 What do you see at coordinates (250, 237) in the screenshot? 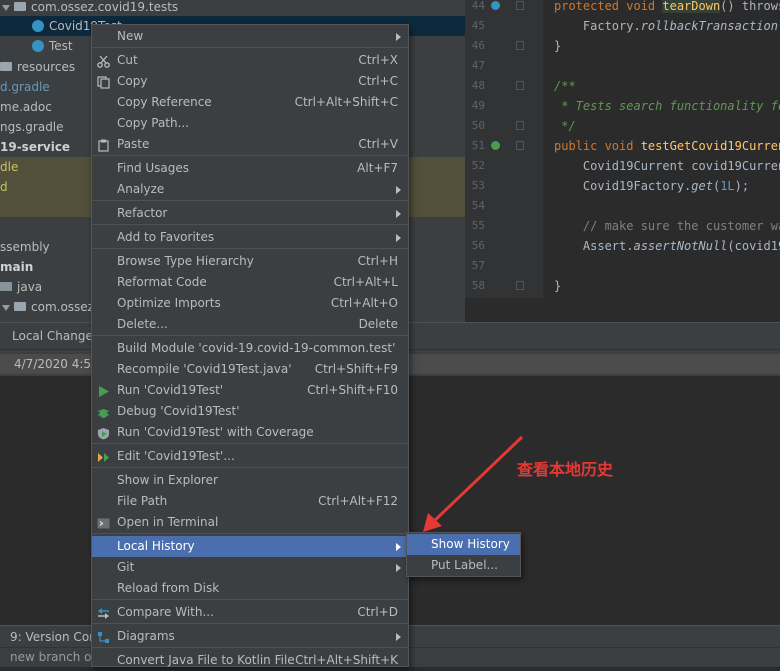
I see `menu-item-add-to-favorites: Add to Favorites` at bounding box center [250, 237].